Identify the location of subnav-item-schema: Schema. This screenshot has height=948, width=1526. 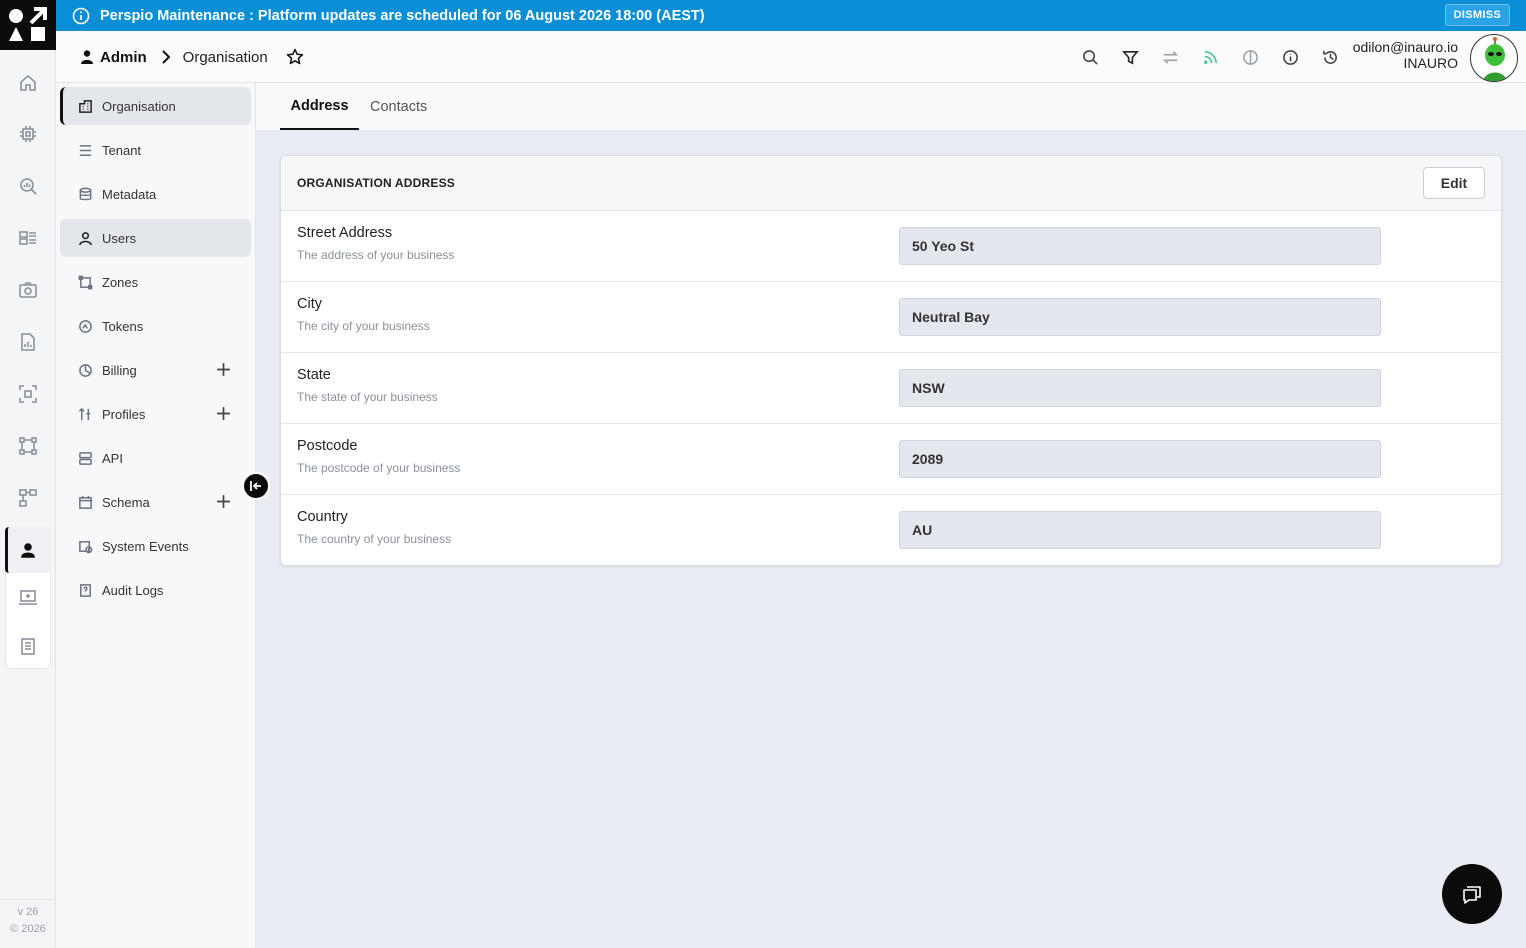
(155, 502).